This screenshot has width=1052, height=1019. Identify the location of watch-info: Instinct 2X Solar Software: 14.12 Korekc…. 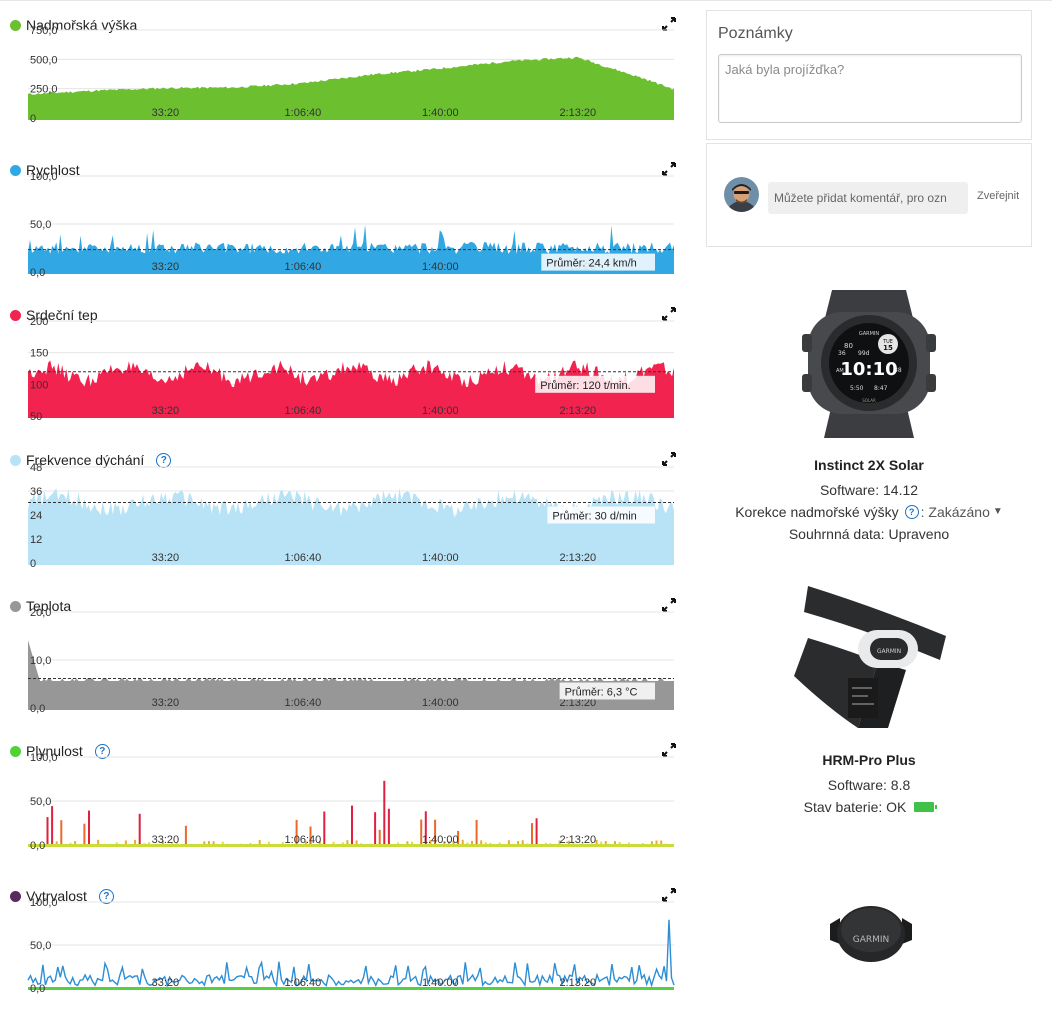
(869, 501).